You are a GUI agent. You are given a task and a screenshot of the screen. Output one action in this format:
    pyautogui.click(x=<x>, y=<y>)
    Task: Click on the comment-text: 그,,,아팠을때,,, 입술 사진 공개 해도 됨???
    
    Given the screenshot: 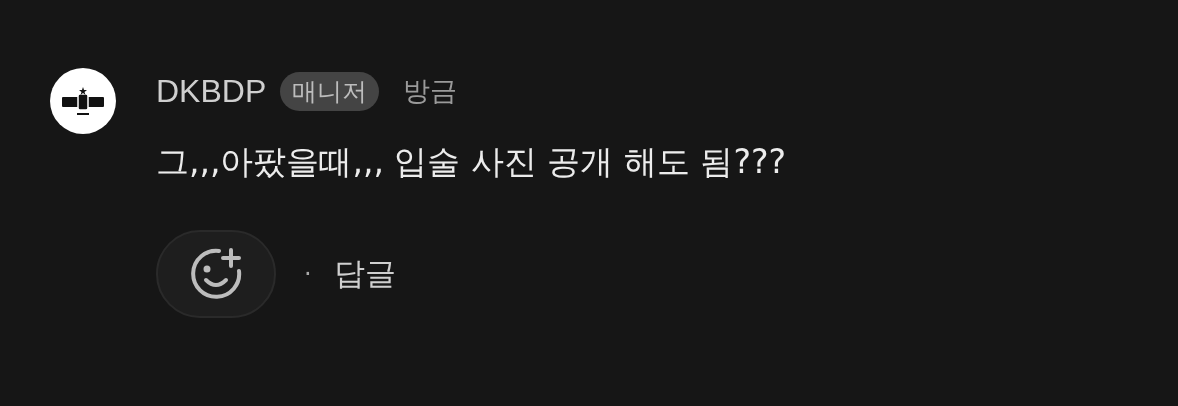 What is the action you would take?
    pyautogui.click(x=471, y=162)
    